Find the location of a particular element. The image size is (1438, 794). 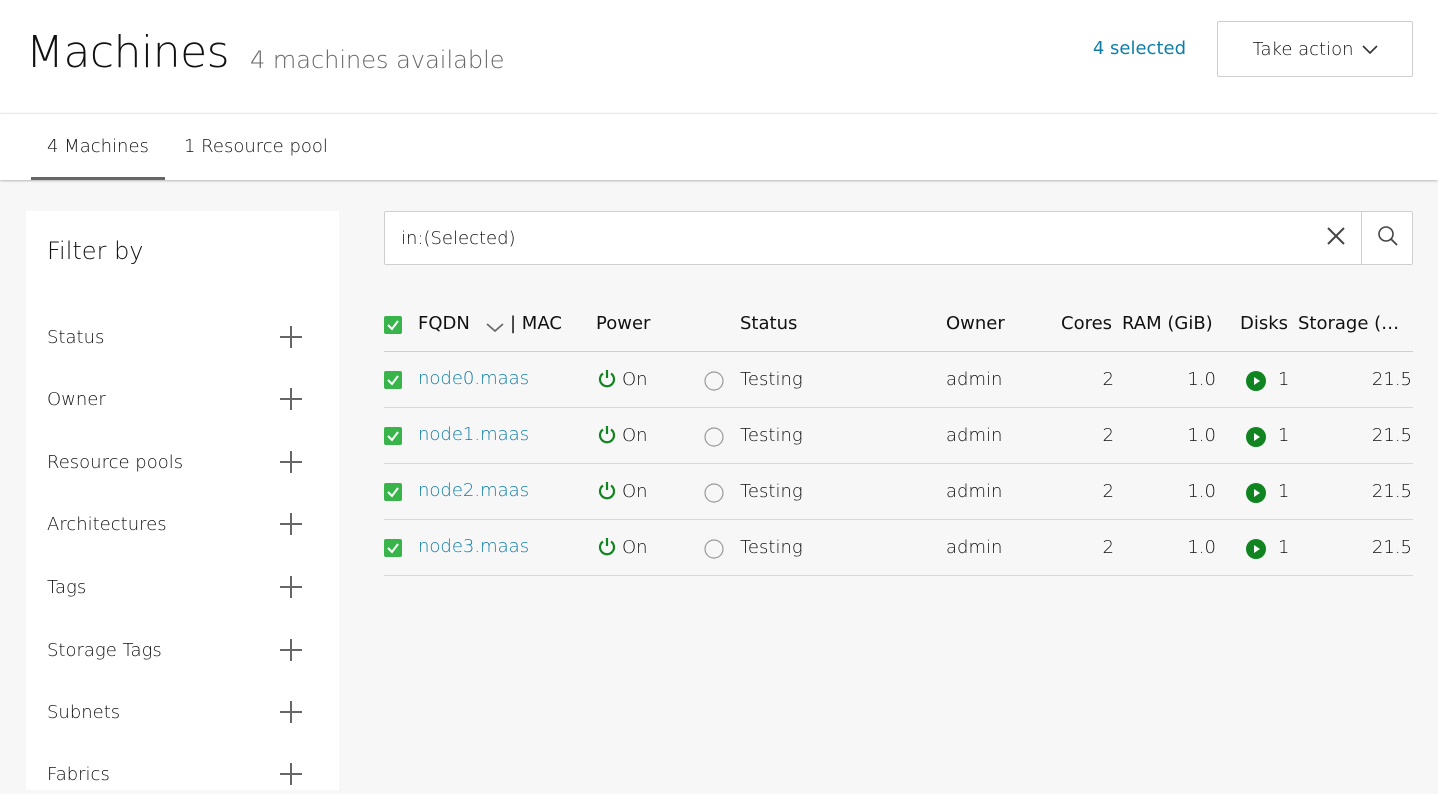

filter-label: Tags is located at coordinates (67, 587).